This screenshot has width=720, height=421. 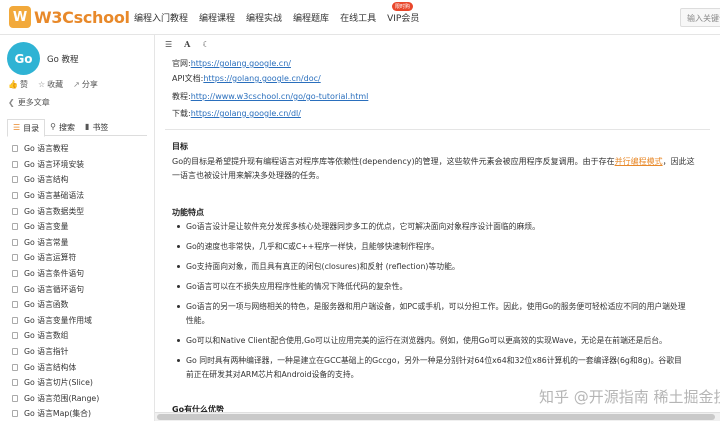 What do you see at coordinates (31, 128) in the screenshot?
I see `tab-toc-label: 目录` at bounding box center [31, 128].